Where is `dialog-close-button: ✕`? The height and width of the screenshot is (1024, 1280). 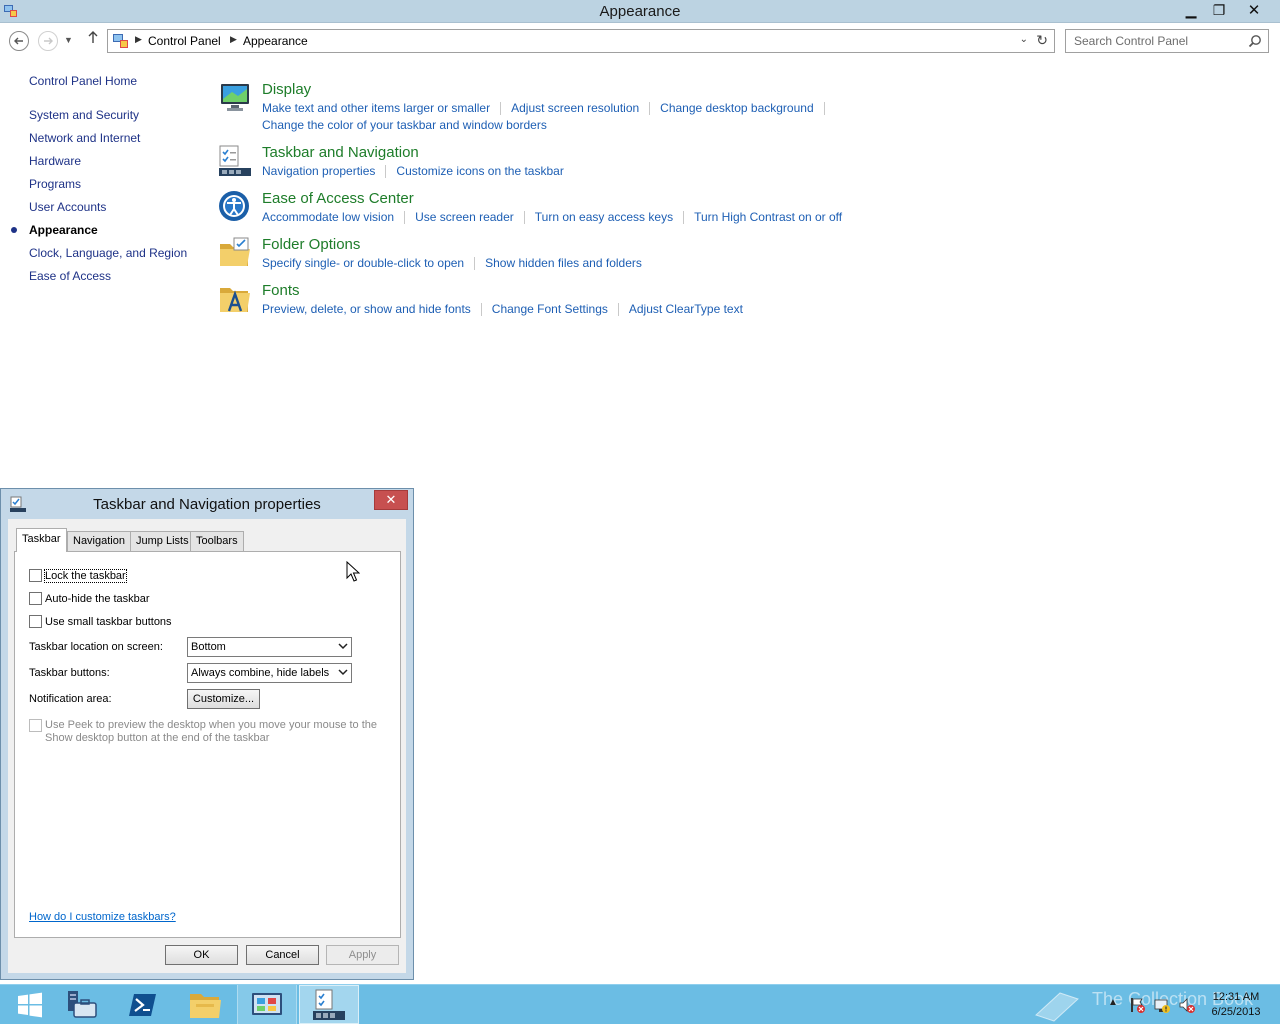 dialog-close-button: ✕ is located at coordinates (391, 500).